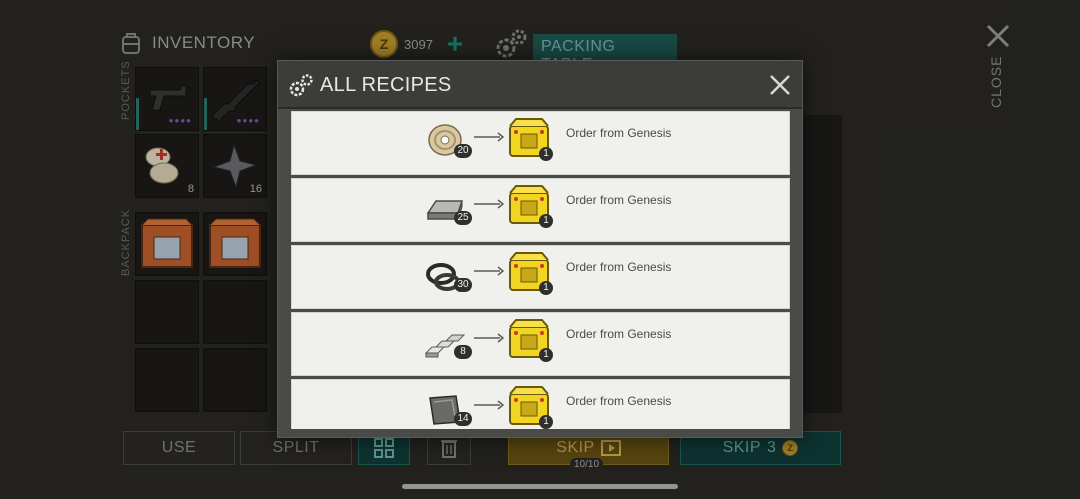 The image size is (1080, 499). I want to click on recipe-row: 8 1 Order from Genesis, so click(540, 344).